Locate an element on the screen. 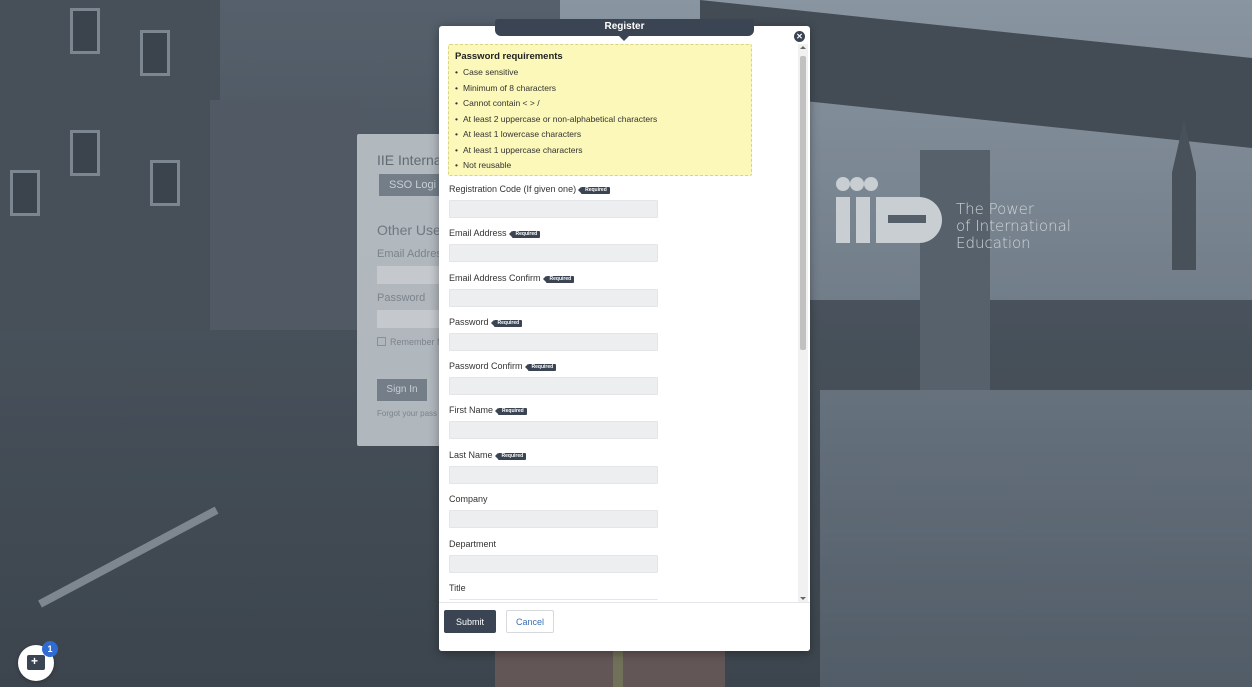  modal-title: Register is located at coordinates (624, 30).